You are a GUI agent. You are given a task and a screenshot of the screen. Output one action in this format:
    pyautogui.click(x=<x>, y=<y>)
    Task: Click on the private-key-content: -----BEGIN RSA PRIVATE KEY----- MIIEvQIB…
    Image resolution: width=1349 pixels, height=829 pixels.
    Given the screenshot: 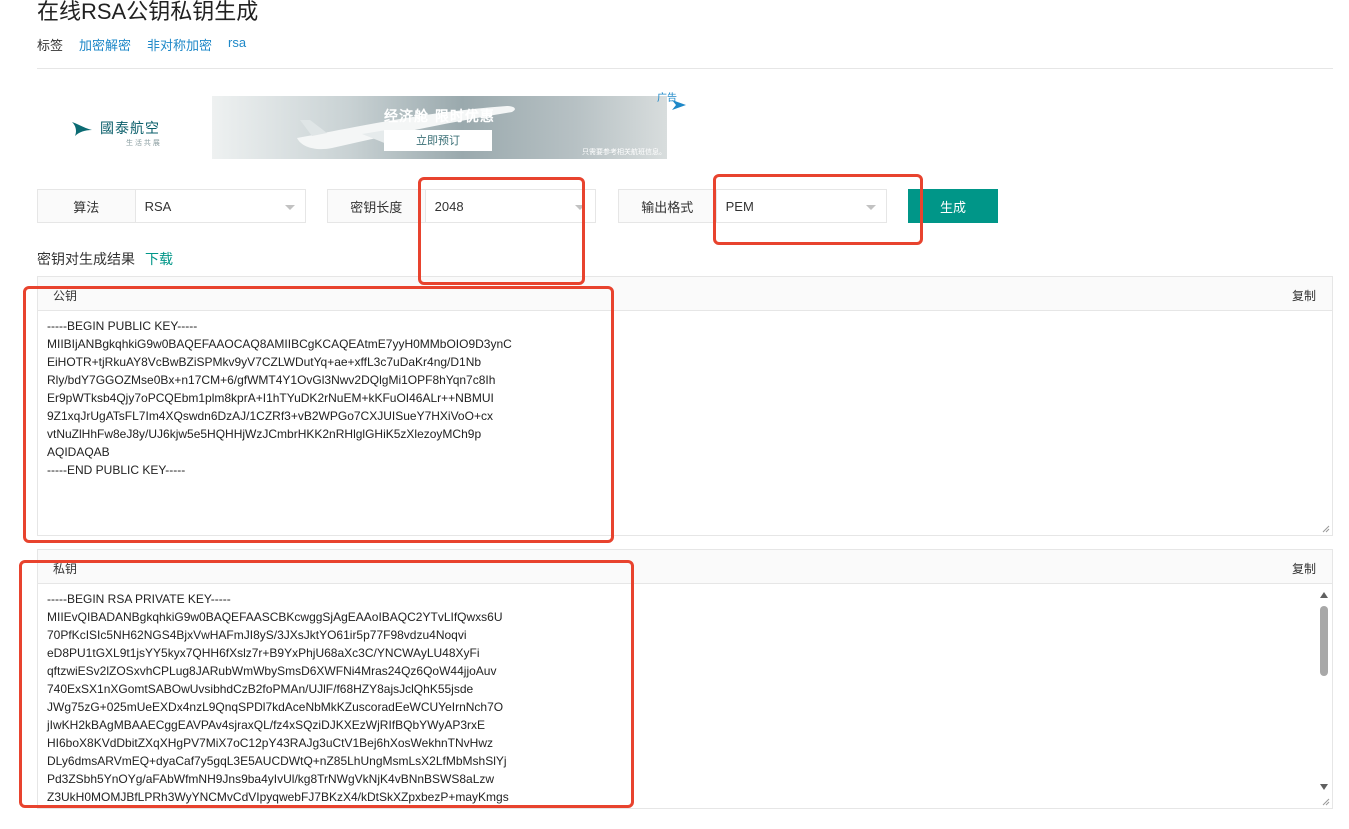 What is the action you would take?
    pyautogui.click(x=278, y=698)
    